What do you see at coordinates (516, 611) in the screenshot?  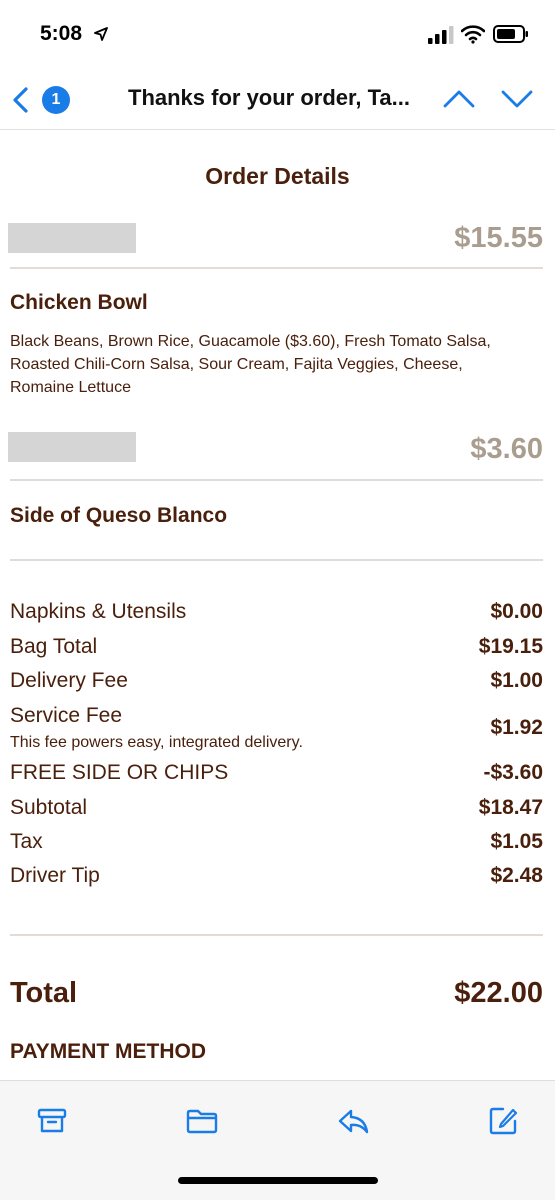 I see `charge-value: $0.00` at bounding box center [516, 611].